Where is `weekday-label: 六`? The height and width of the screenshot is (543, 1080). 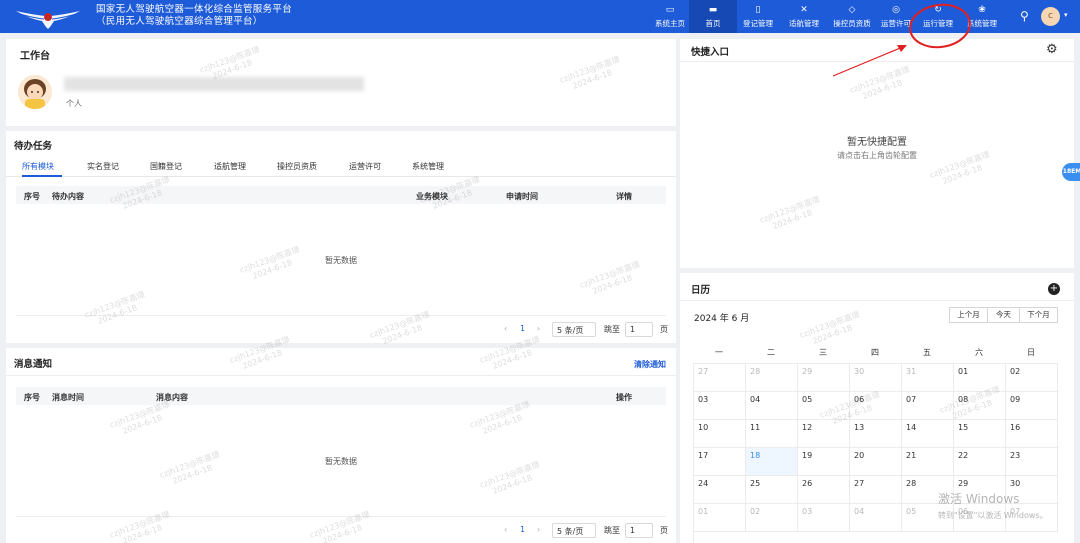
weekday-label: 六 is located at coordinates (979, 352).